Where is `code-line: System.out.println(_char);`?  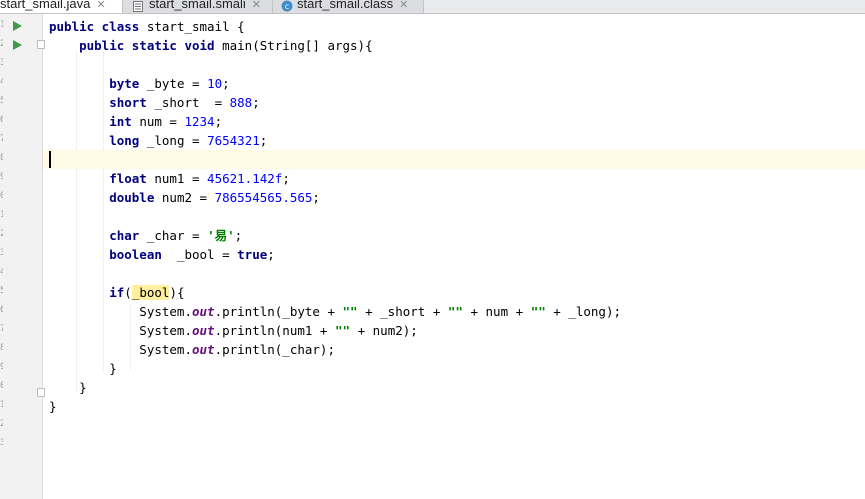
code-line: System.out.println(_char); is located at coordinates (454, 349).